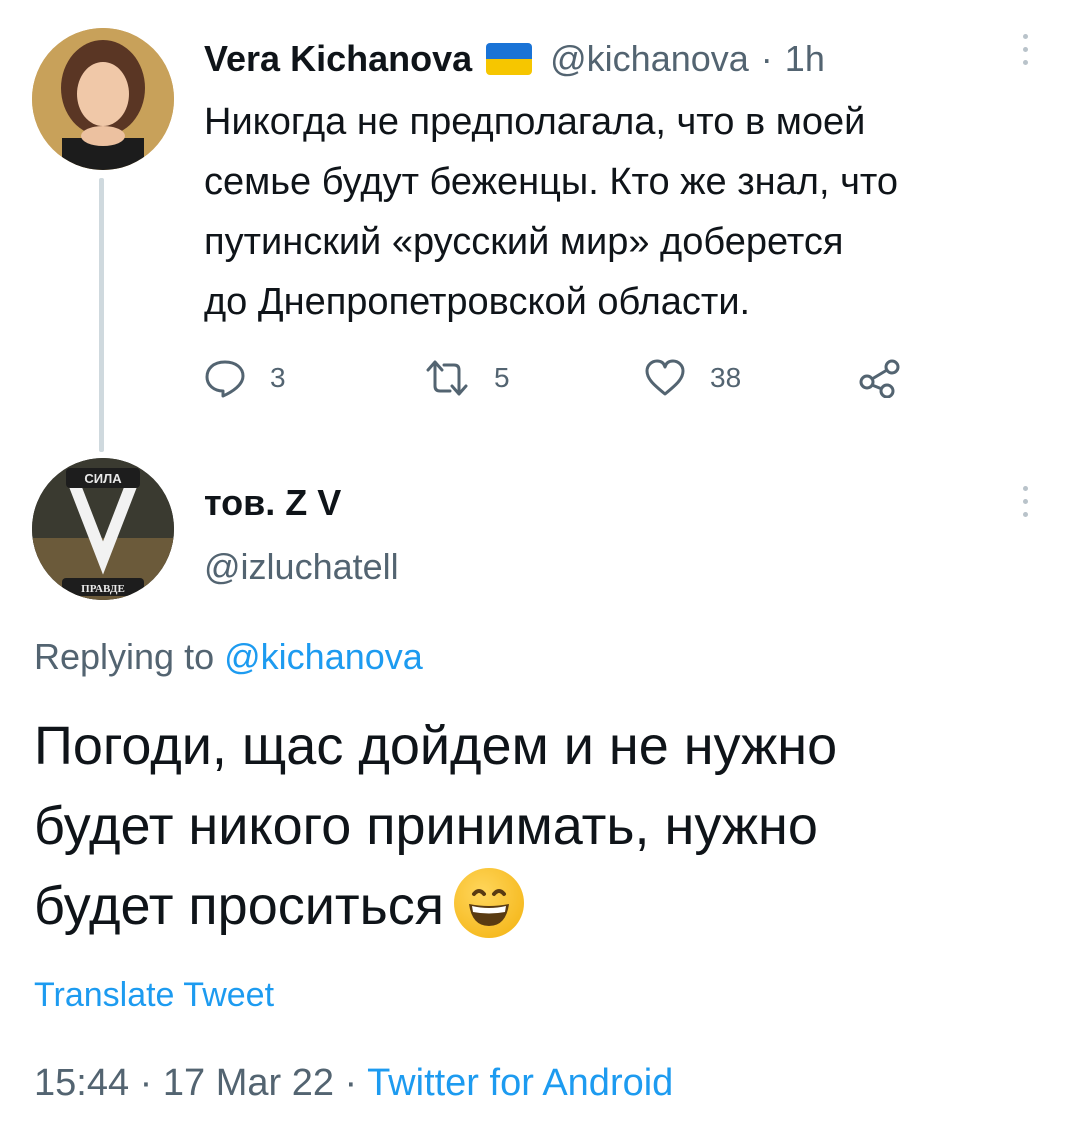  I want to click on reply-author-name: тов. Z V, so click(272, 503).